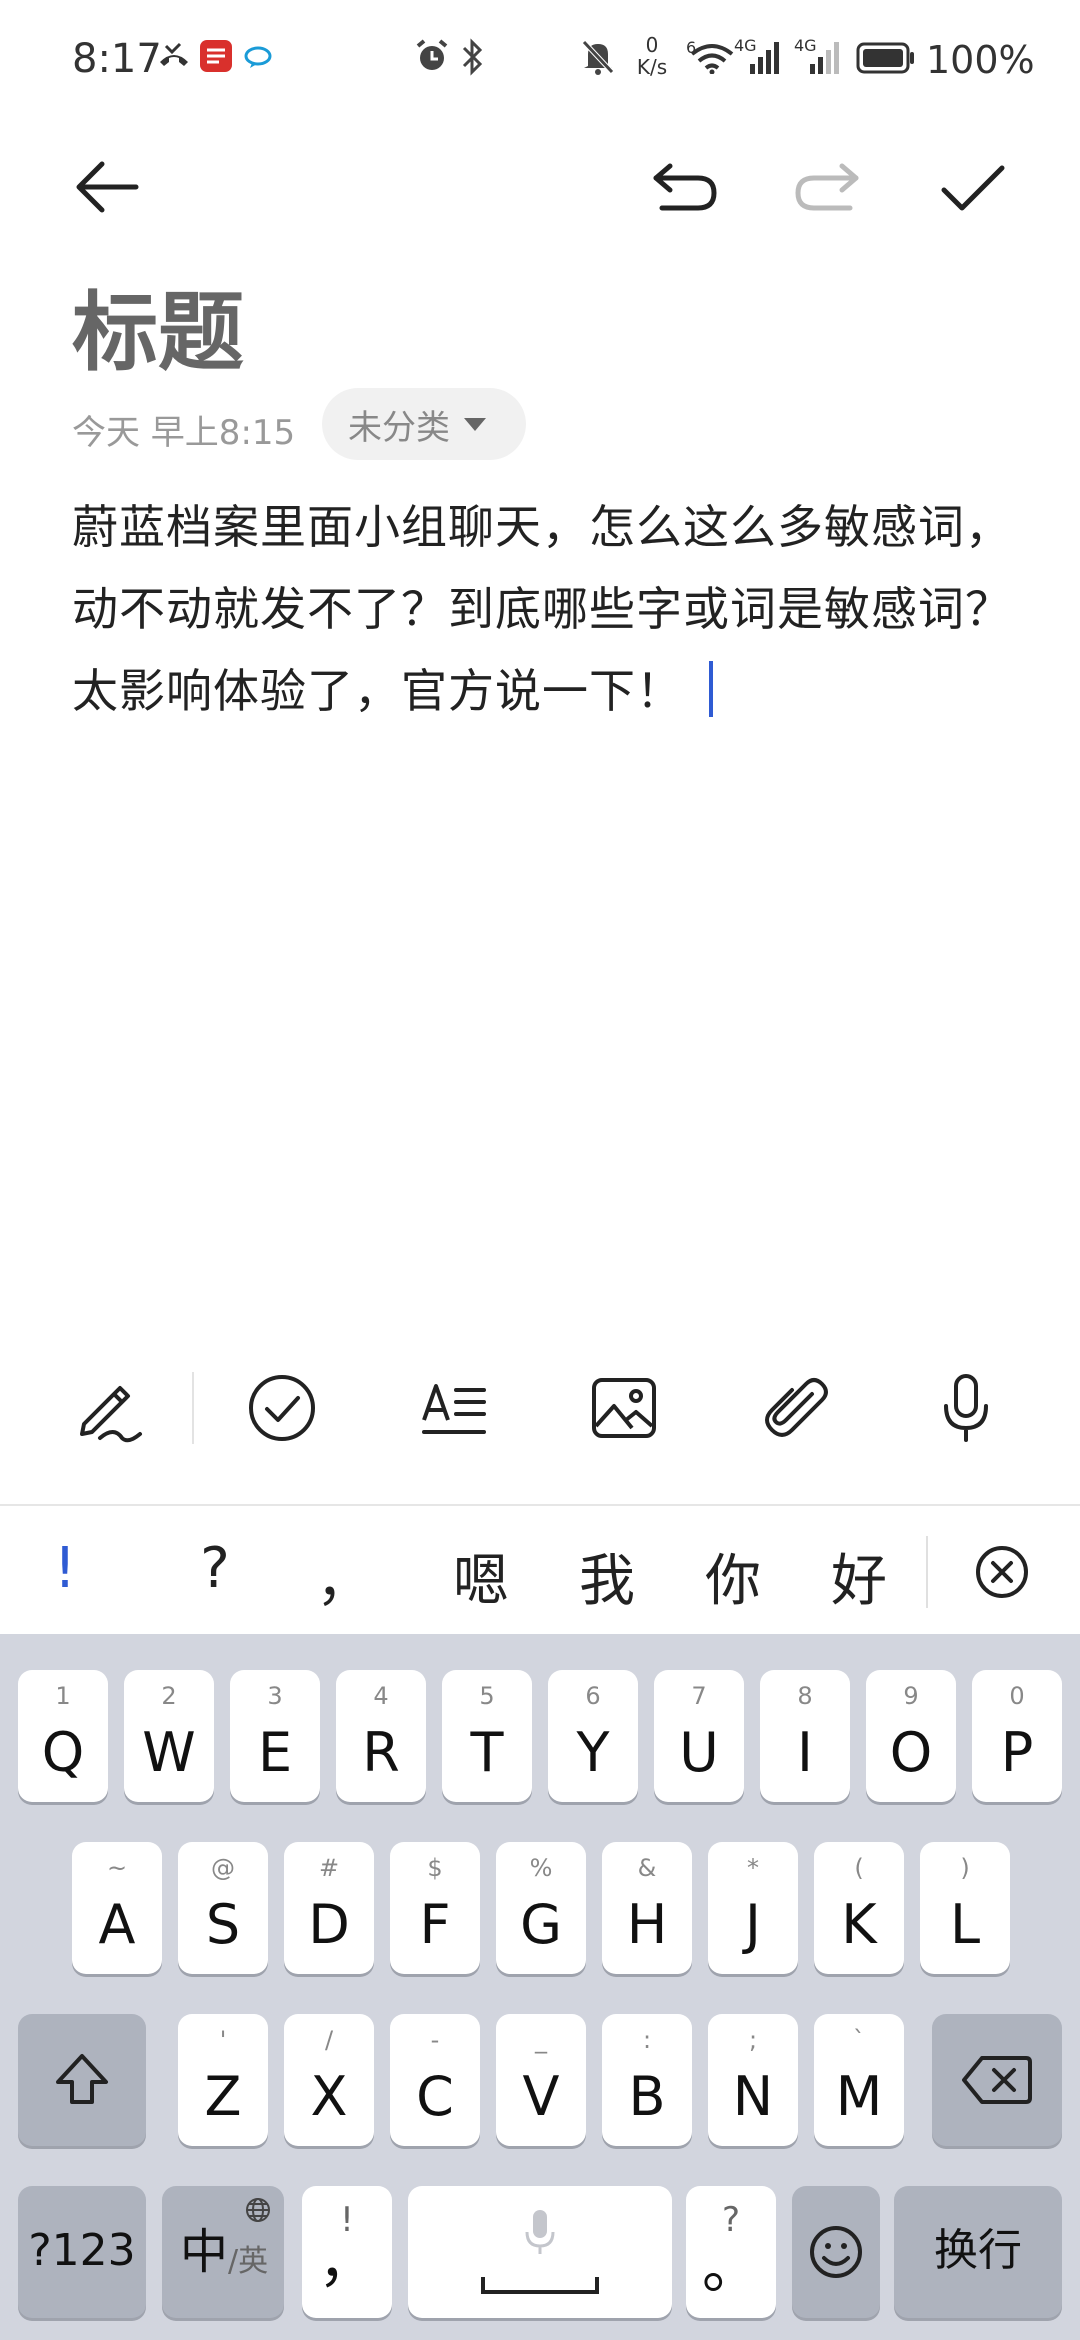 The width and height of the screenshot is (1080, 2340). What do you see at coordinates (764, 58) in the screenshot?
I see `signal-icon` at bounding box center [764, 58].